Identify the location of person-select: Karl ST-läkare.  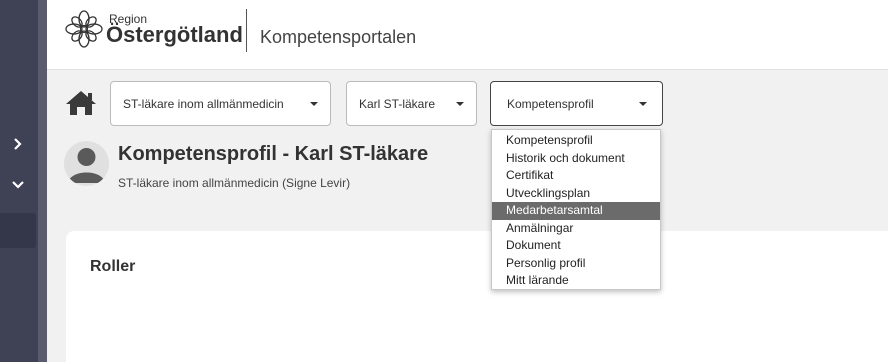
(411, 103).